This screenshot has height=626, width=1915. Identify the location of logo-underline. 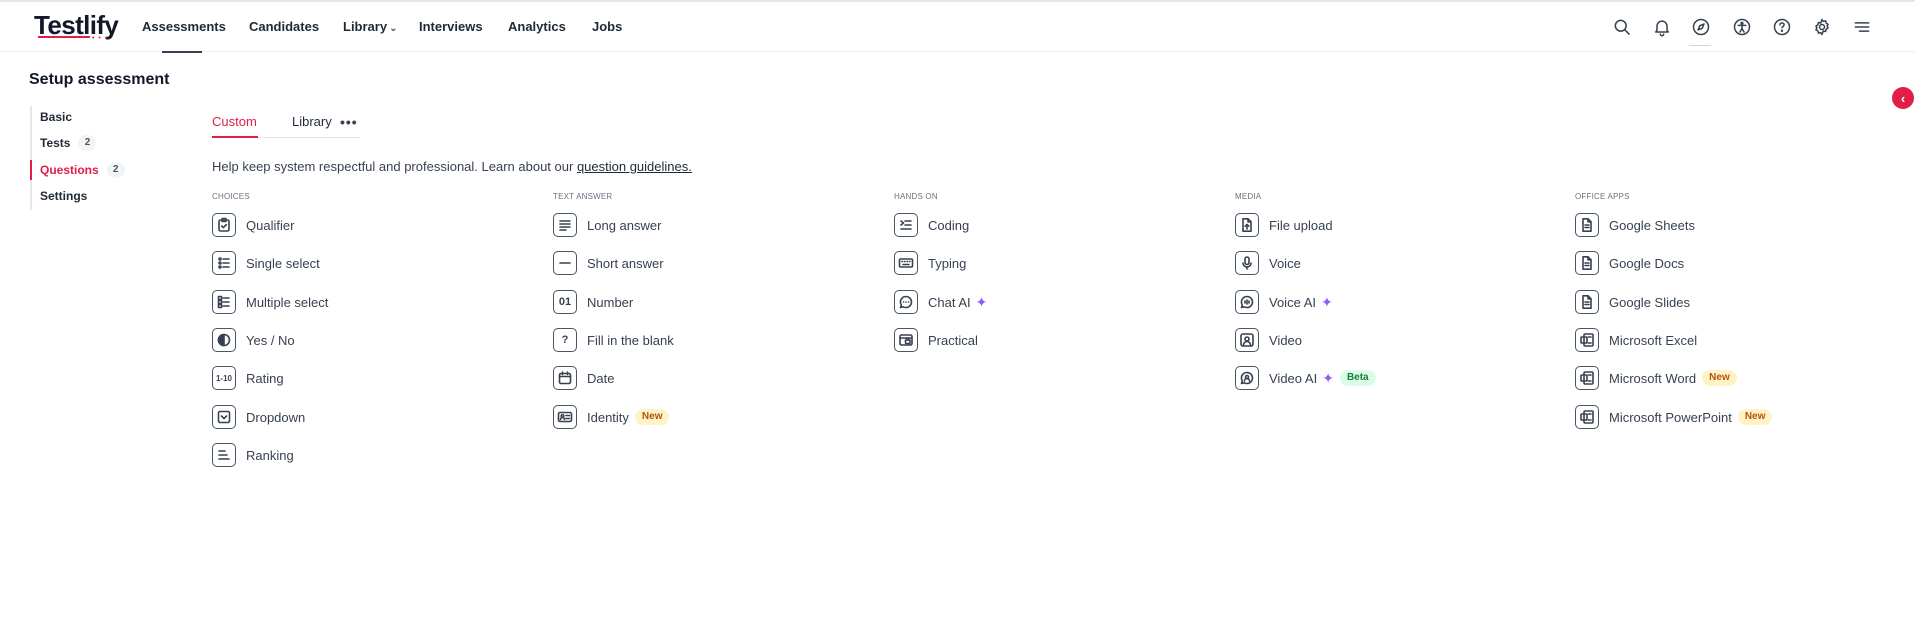
(64, 37).